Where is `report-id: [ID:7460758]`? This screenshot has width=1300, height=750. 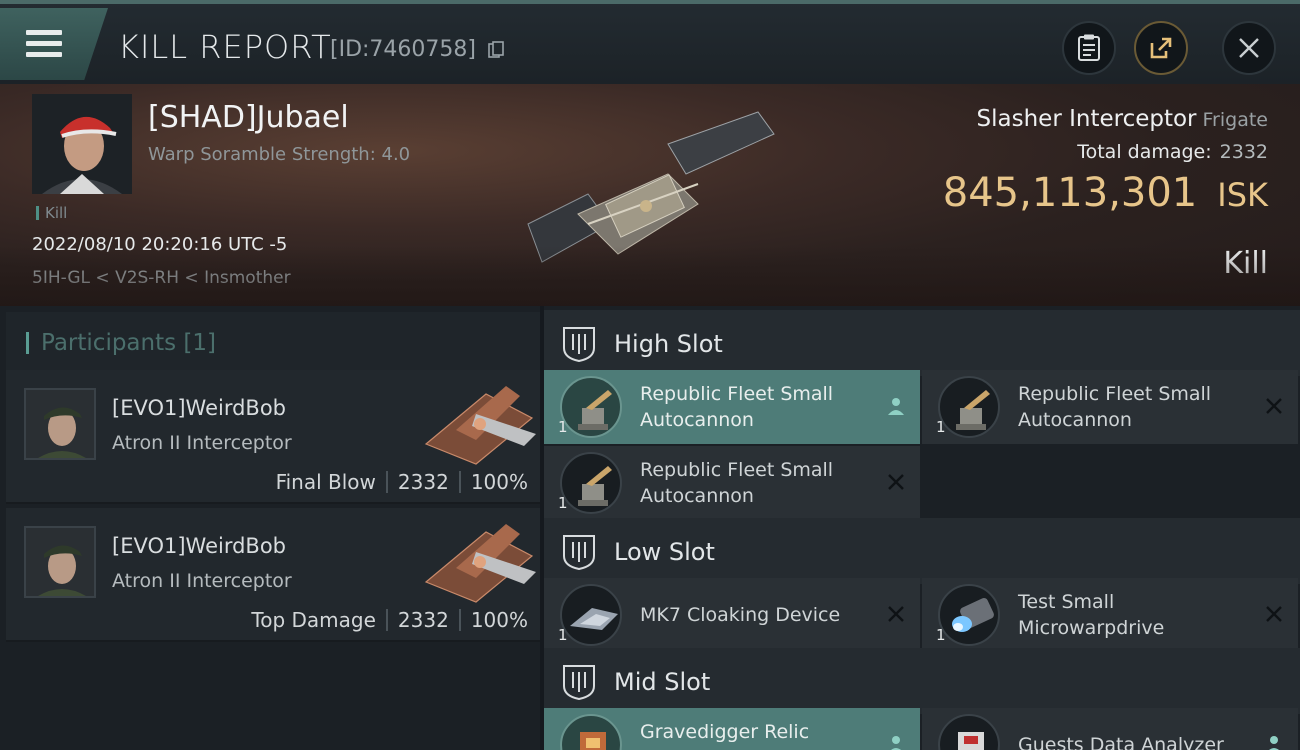 report-id: [ID:7460758] is located at coordinates (403, 49).